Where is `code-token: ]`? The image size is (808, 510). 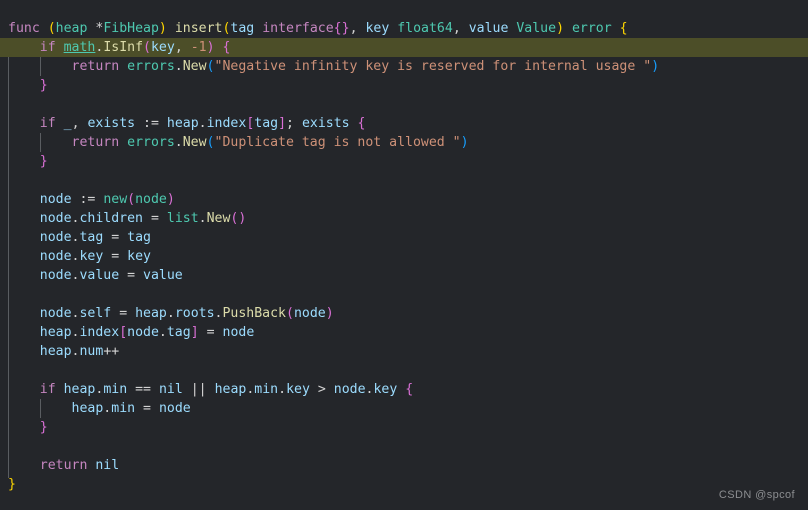 code-token: ] is located at coordinates (194, 332).